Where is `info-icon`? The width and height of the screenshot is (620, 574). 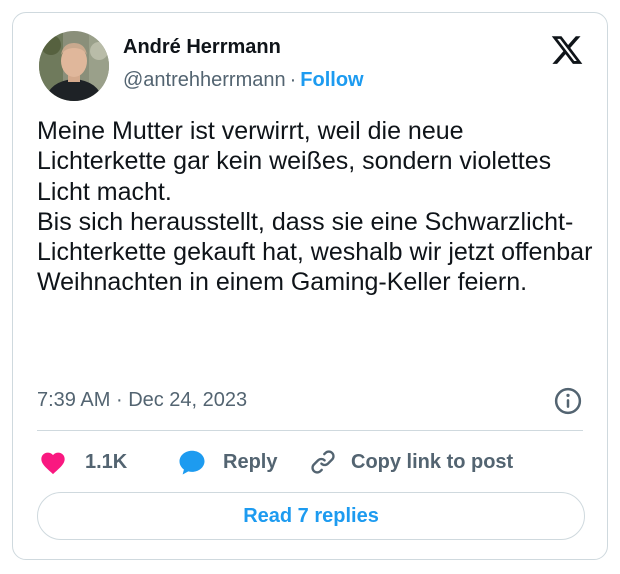
info-icon is located at coordinates (568, 401).